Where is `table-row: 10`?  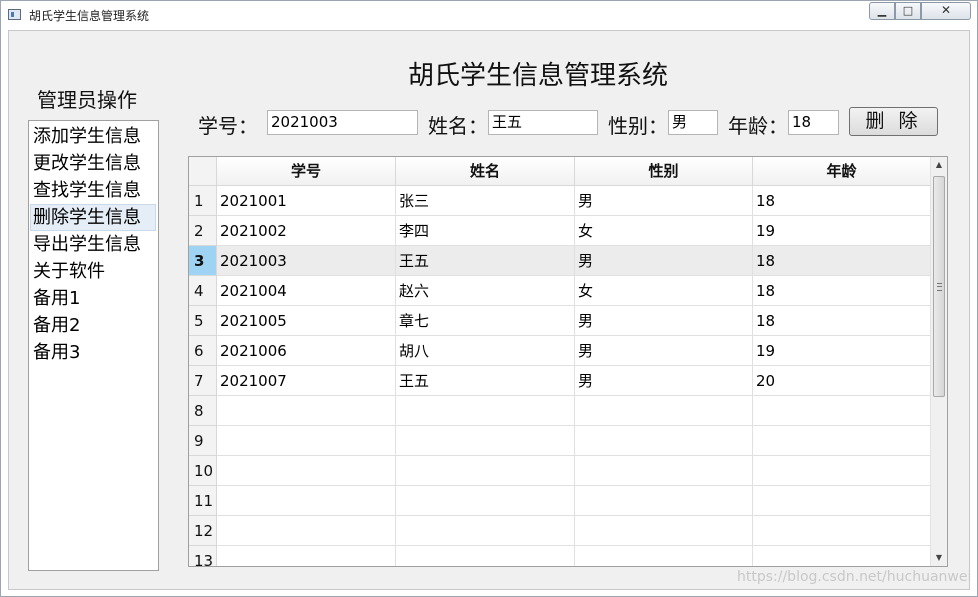
table-row: 10 is located at coordinates (560, 471).